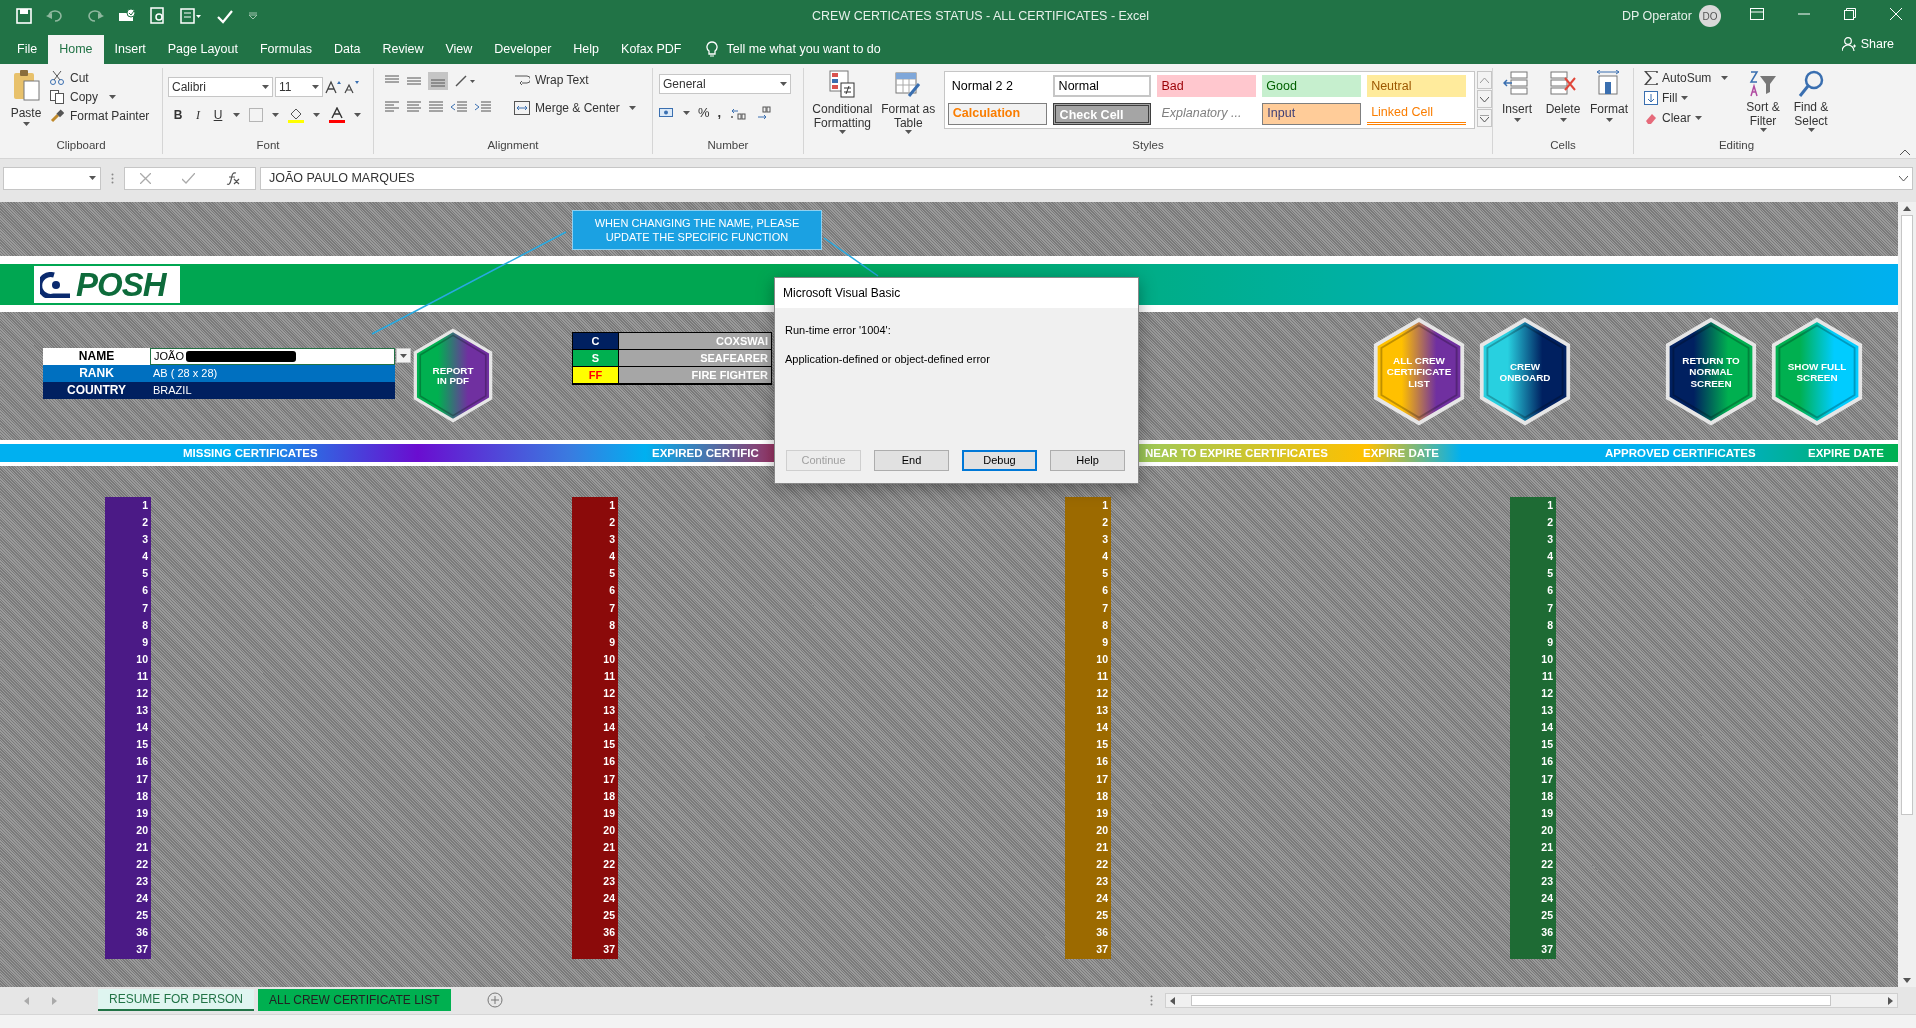 Image resolution: width=1916 pixels, height=1028 pixels. I want to click on autosum-button: AutoSum, so click(1686, 78).